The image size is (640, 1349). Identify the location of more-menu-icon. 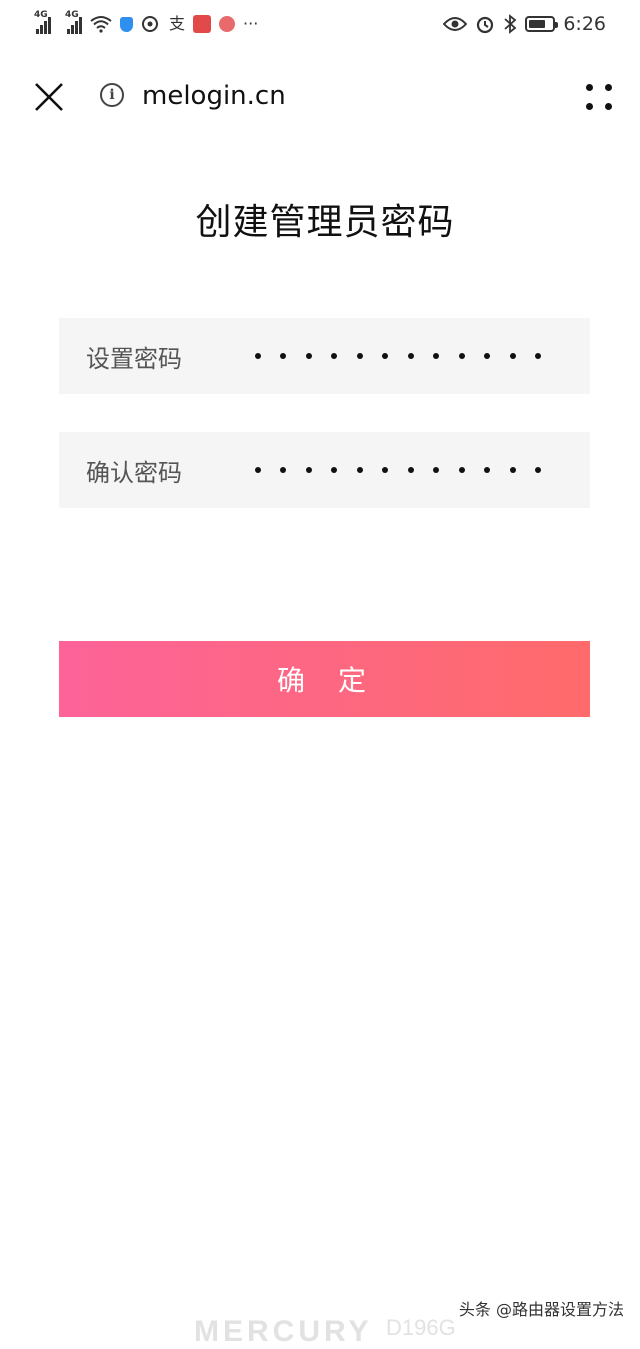
(600, 98).